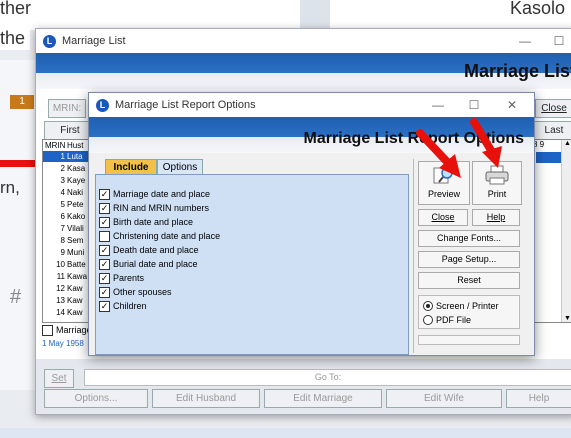 The height and width of the screenshot is (438, 571). I want to click on window-titlebar: L Marriage List — ☐, so click(303, 41).